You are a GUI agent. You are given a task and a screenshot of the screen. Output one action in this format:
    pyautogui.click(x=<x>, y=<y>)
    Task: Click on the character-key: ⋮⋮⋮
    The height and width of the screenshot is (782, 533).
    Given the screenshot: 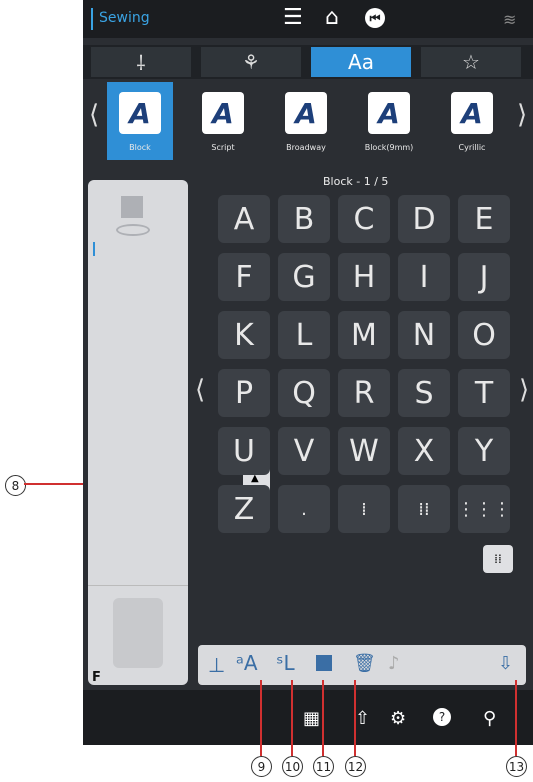 What is the action you would take?
    pyautogui.click(x=484, y=509)
    